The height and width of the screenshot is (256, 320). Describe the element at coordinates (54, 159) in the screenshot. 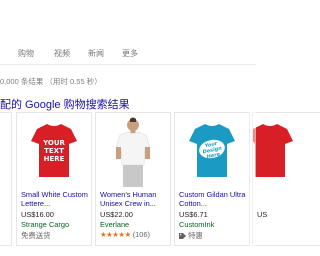

I see `svg-text: HERE` at that location.